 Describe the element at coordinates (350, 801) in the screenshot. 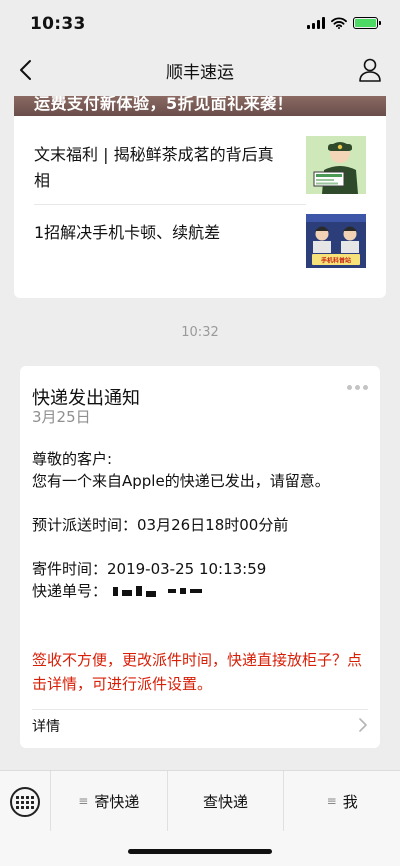

I see `menu-item-label: 我` at that location.